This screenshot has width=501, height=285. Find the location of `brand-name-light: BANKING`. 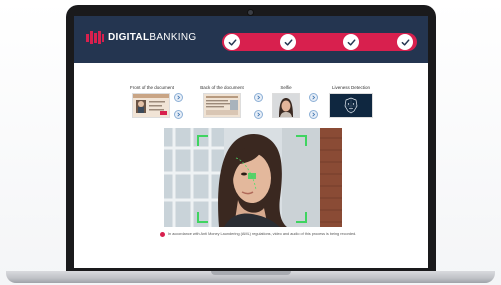

brand-name-light: BANKING is located at coordinates (173, 37).